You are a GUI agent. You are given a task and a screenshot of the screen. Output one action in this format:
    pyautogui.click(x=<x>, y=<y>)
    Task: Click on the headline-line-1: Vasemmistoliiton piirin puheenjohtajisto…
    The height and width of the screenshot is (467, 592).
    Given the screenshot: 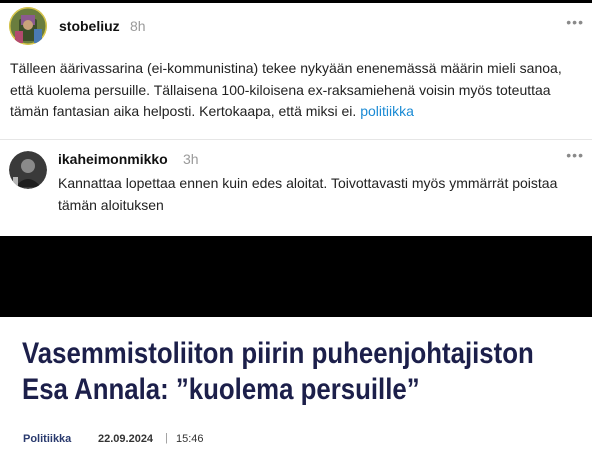 What is the action you would take?
    pyautogui.click(x=278, y=353)
    